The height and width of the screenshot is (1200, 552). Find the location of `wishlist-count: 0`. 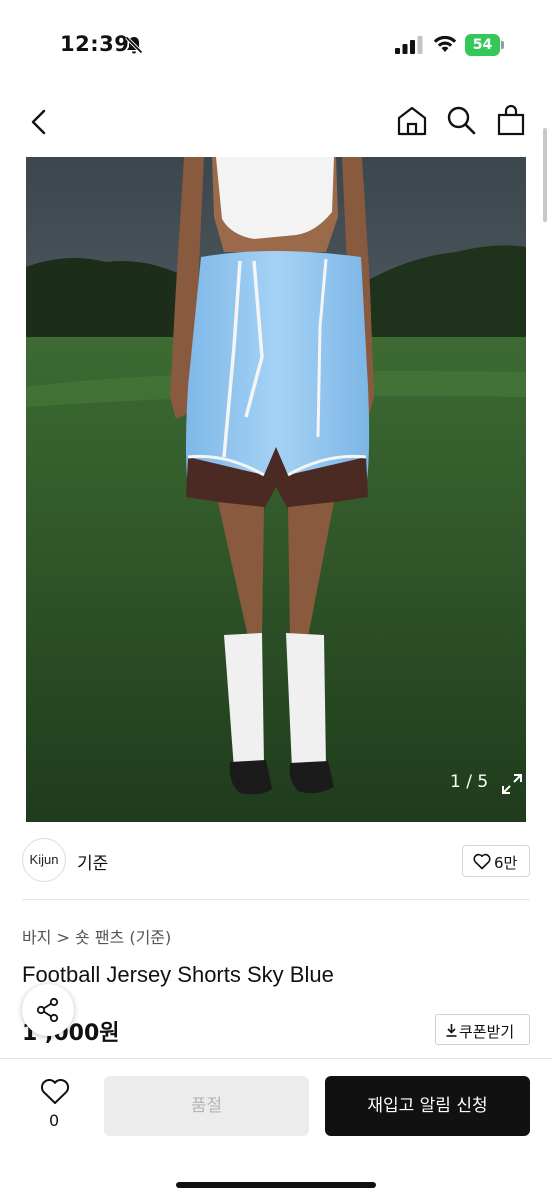

wishlist-count: 0 is located at coordinates (54, 1120).